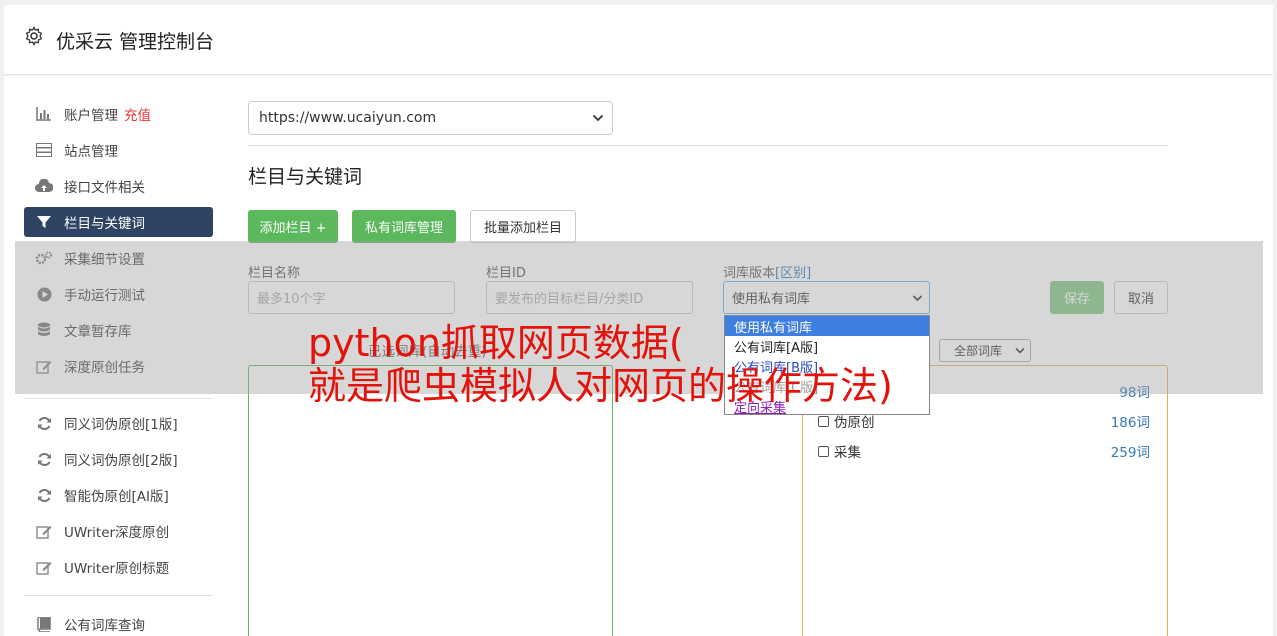 The height and width of the screenshot is (636, 1277). I want to click on wordlist-name: 采集, so click(847, 453).